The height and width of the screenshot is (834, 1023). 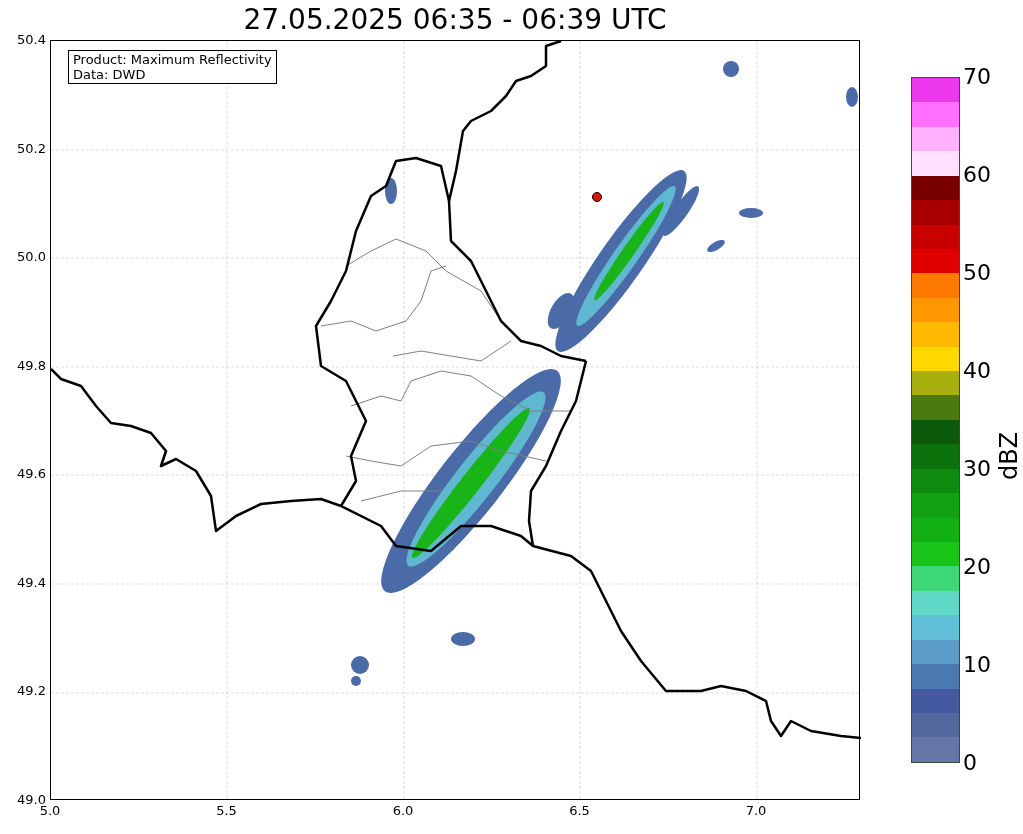 What do you see at coordinates (172, 59) in the screenshot?
I see `legend-text: Product: Maximum Reflectivity` at bounding box center [172, 59].